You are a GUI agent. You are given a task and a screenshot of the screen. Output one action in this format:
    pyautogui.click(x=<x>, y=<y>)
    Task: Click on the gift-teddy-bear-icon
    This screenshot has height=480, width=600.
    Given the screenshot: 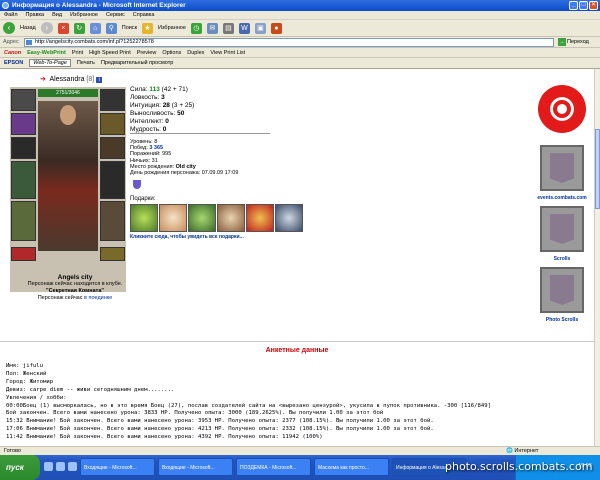 What is the action you would take?
    pyautogui.click(x=173, y=218)
    